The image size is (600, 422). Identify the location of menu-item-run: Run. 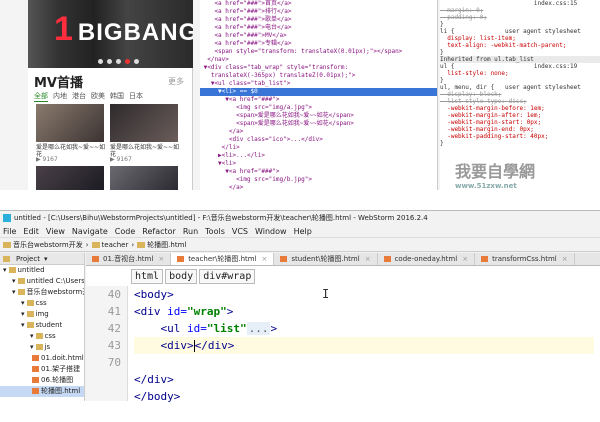
(190, 231).